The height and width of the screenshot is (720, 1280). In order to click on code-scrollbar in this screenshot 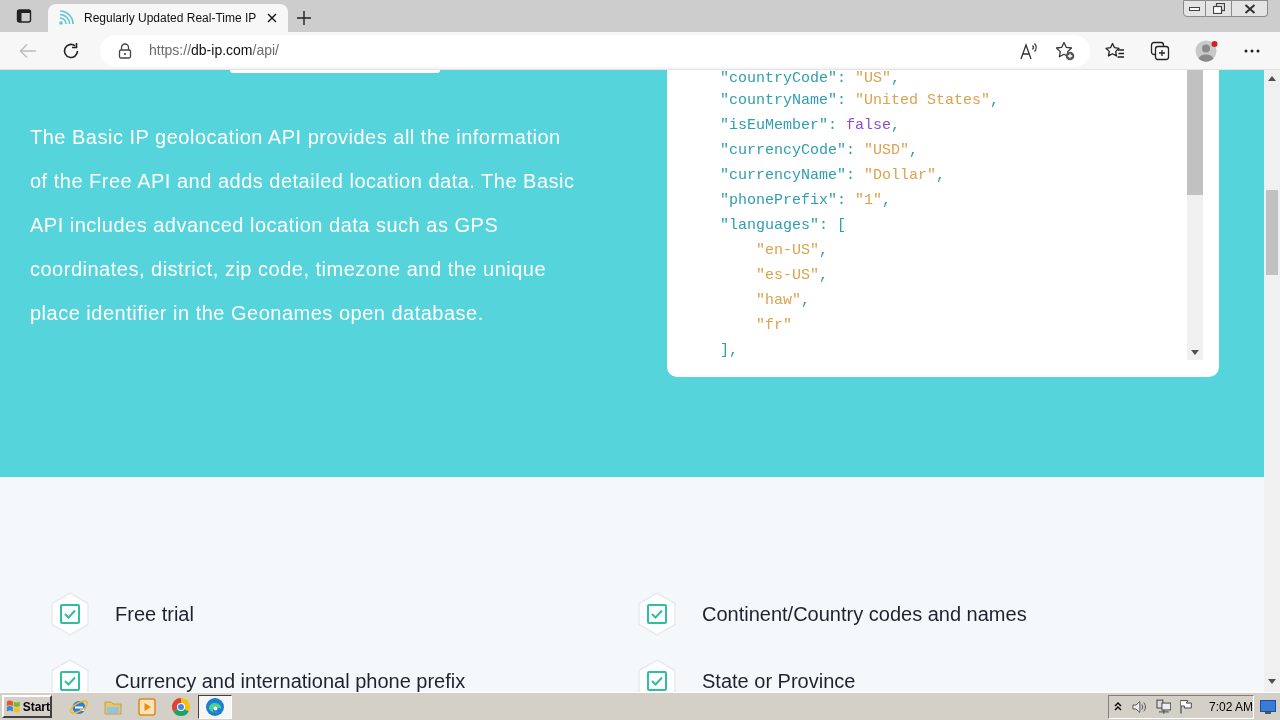, I will do `click(1195, 215)`.